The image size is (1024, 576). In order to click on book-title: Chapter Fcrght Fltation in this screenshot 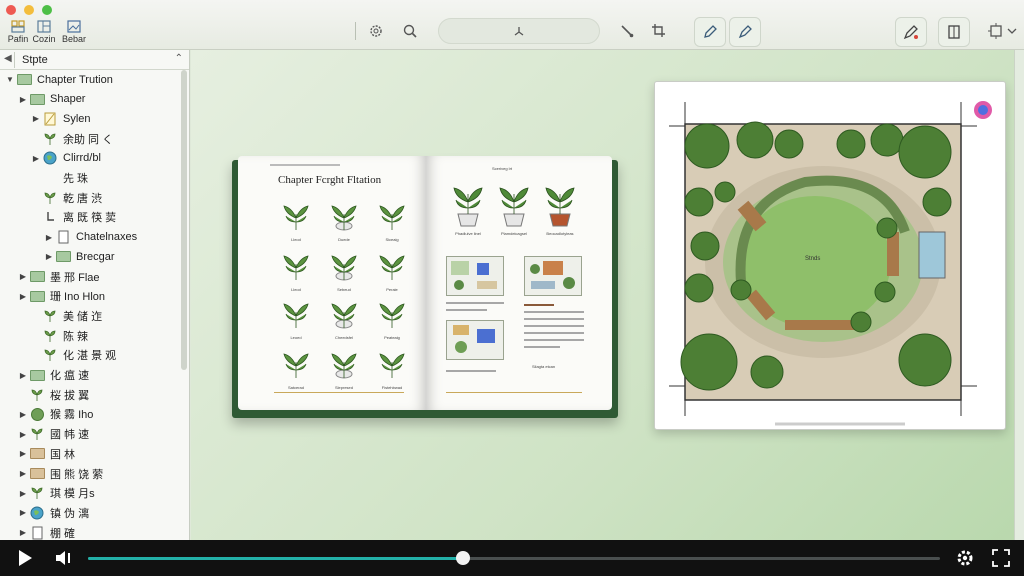, I will do `click(330, 180)`.